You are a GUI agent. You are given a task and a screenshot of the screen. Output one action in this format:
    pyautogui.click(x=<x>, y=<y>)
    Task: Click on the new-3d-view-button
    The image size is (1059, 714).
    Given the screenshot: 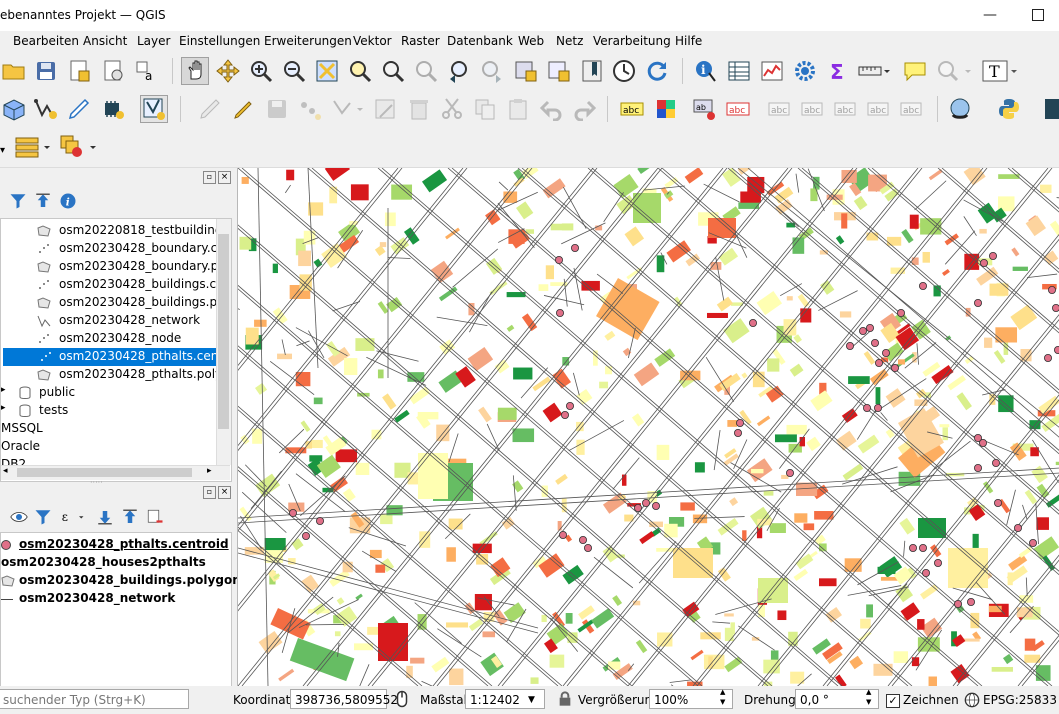 What is the action you would take?
    pyautogui.click(x=559, y=71)
    